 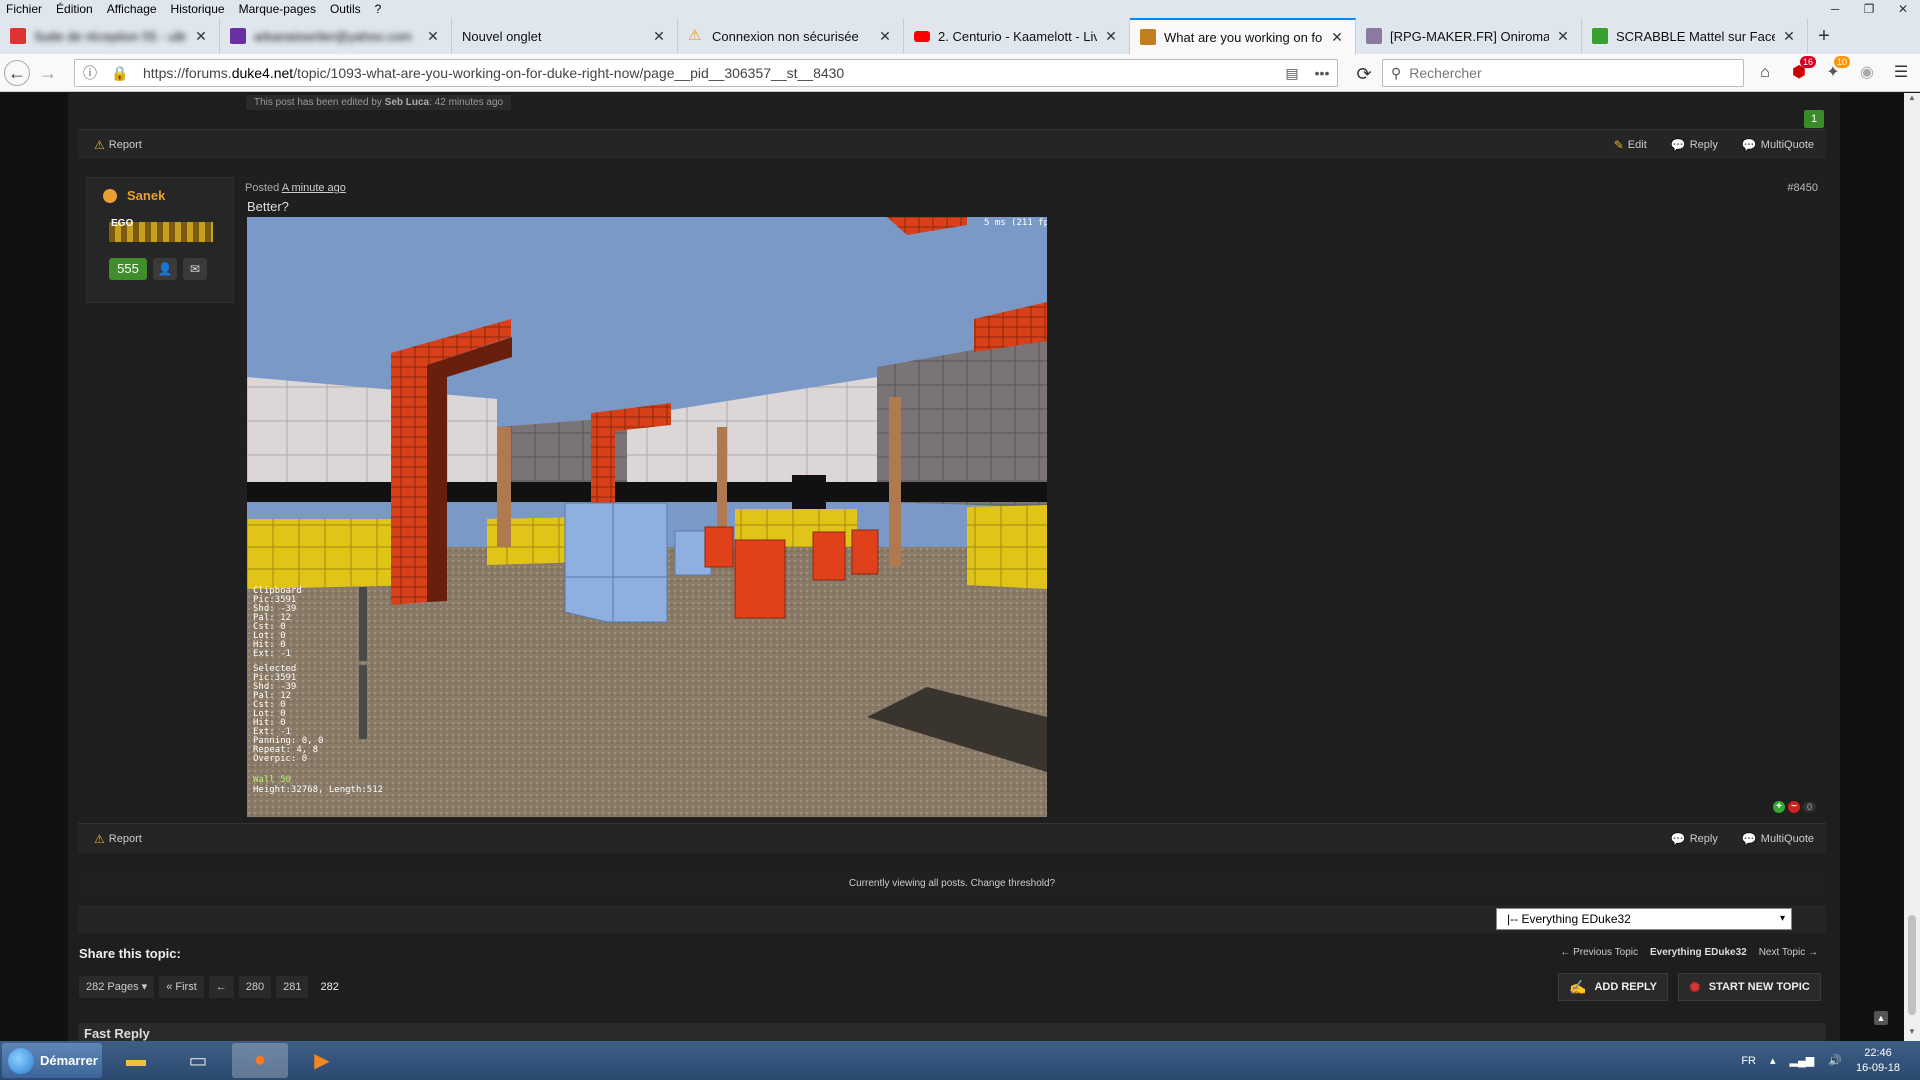 I want to click on search-input: ⚲ Rechercher, so click(x=1563, y=73).